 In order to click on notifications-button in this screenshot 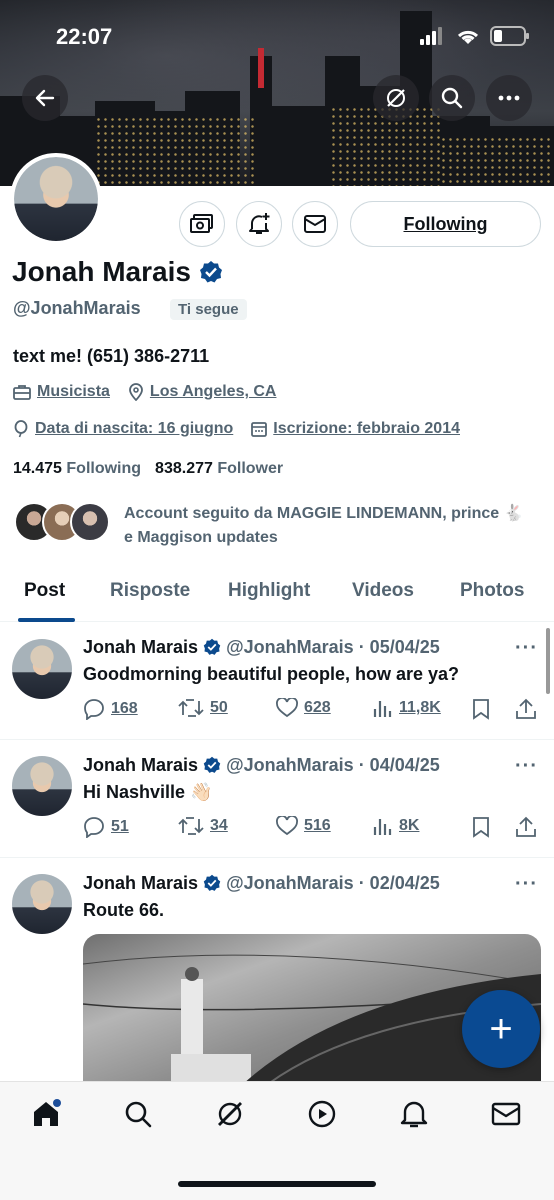, I will do `click(259, 224)`.